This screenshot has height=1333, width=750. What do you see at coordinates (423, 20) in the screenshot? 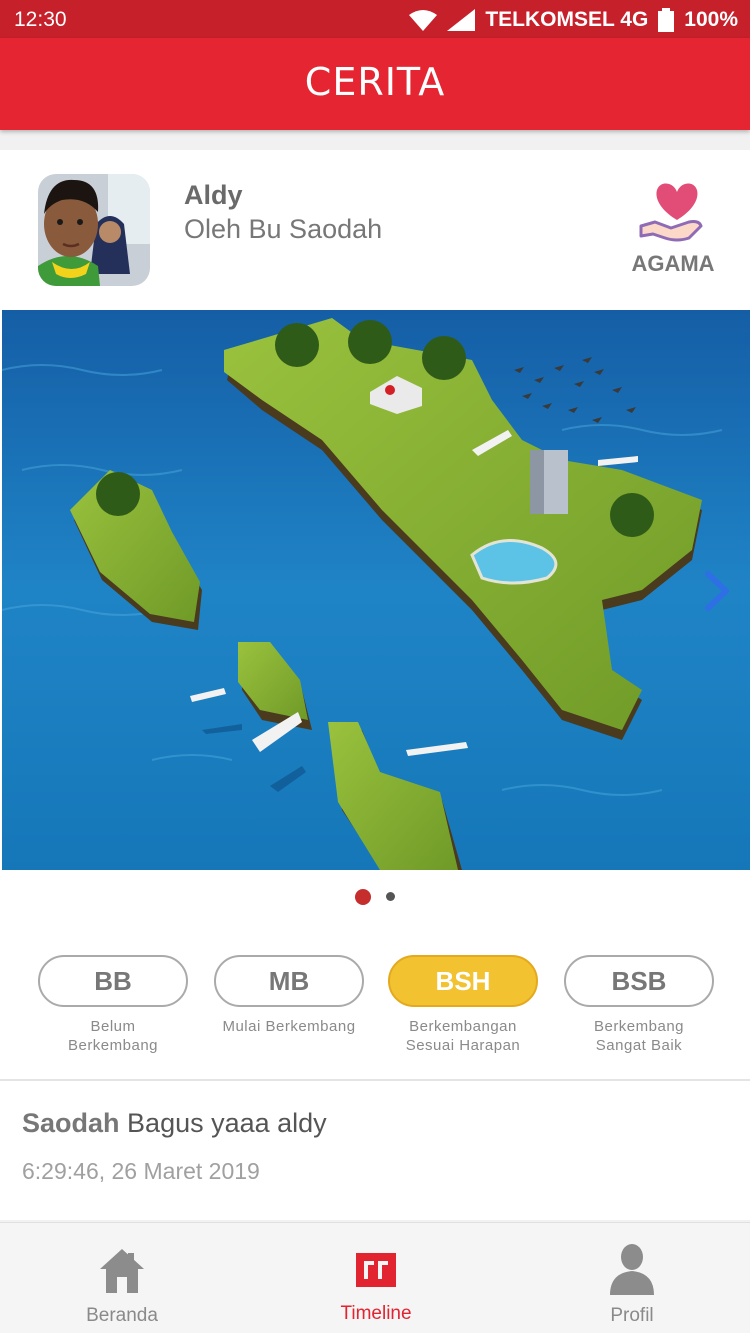
I see `wifi-icon` at bounding box center [423, 20].